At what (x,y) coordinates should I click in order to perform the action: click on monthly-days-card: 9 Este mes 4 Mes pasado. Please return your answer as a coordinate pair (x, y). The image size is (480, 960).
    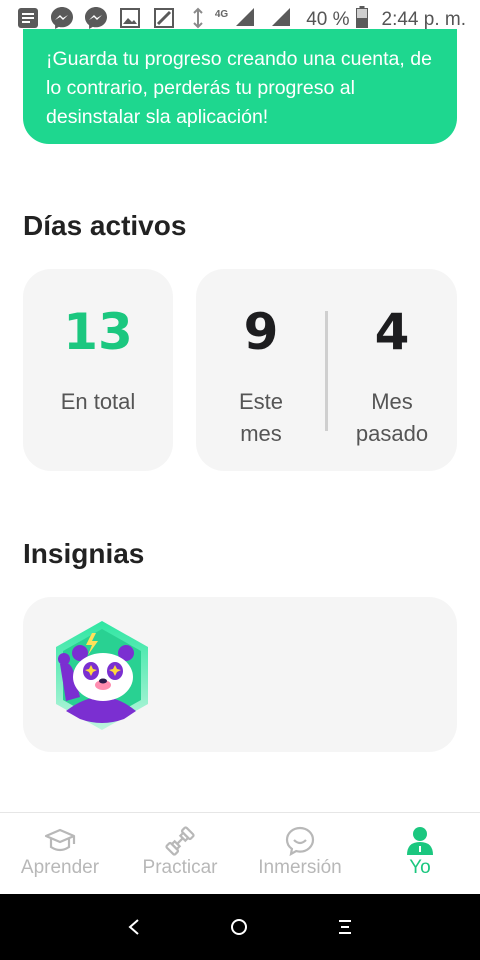
    Looking at the image, I should click on (326, 370).